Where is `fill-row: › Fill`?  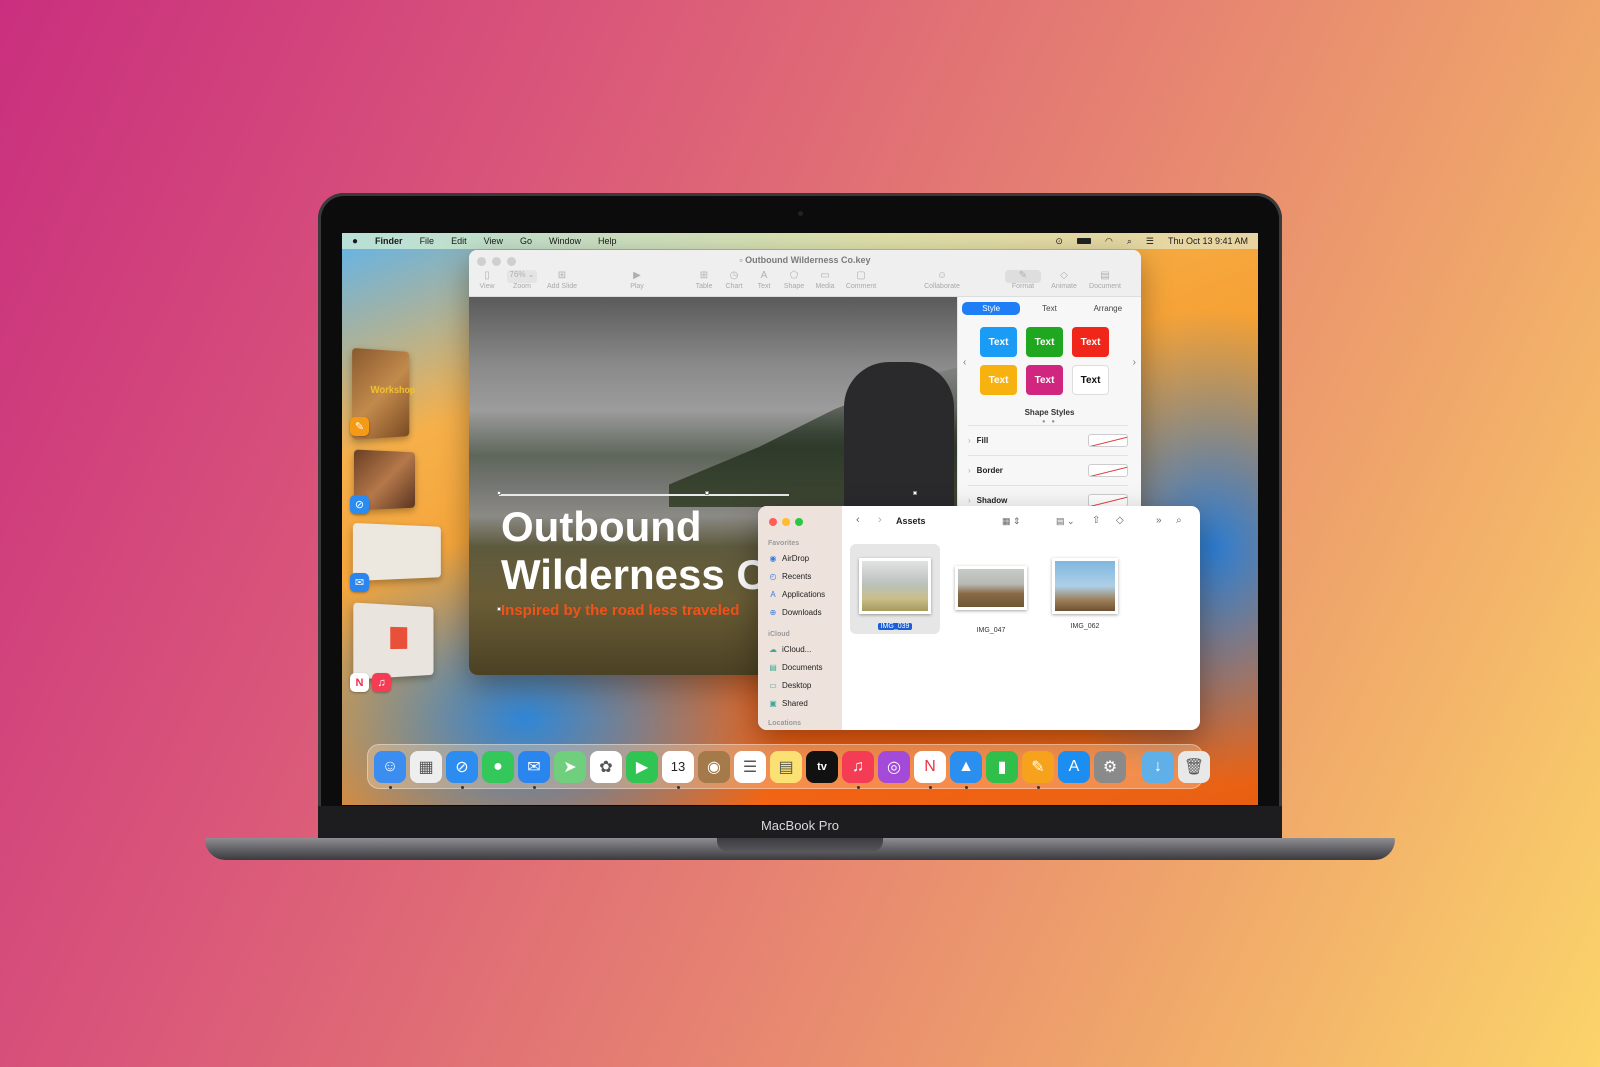 fill-row: › Fill is located at coordinates (1048, 440).